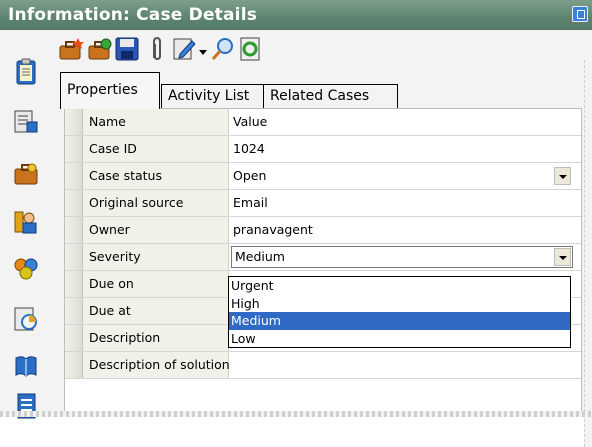 Image resolution: width=592 pixels, height=447 pixels. What do you see at coordinates (26, 319) in the screenshot?
I see `reports-icon` at bounding box center [26, 319].